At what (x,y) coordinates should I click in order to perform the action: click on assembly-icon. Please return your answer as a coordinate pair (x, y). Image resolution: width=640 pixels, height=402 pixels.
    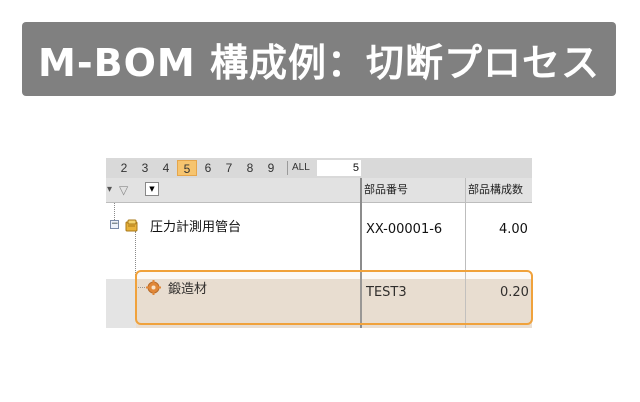
    Looking at the image, I should click on (132, 227).